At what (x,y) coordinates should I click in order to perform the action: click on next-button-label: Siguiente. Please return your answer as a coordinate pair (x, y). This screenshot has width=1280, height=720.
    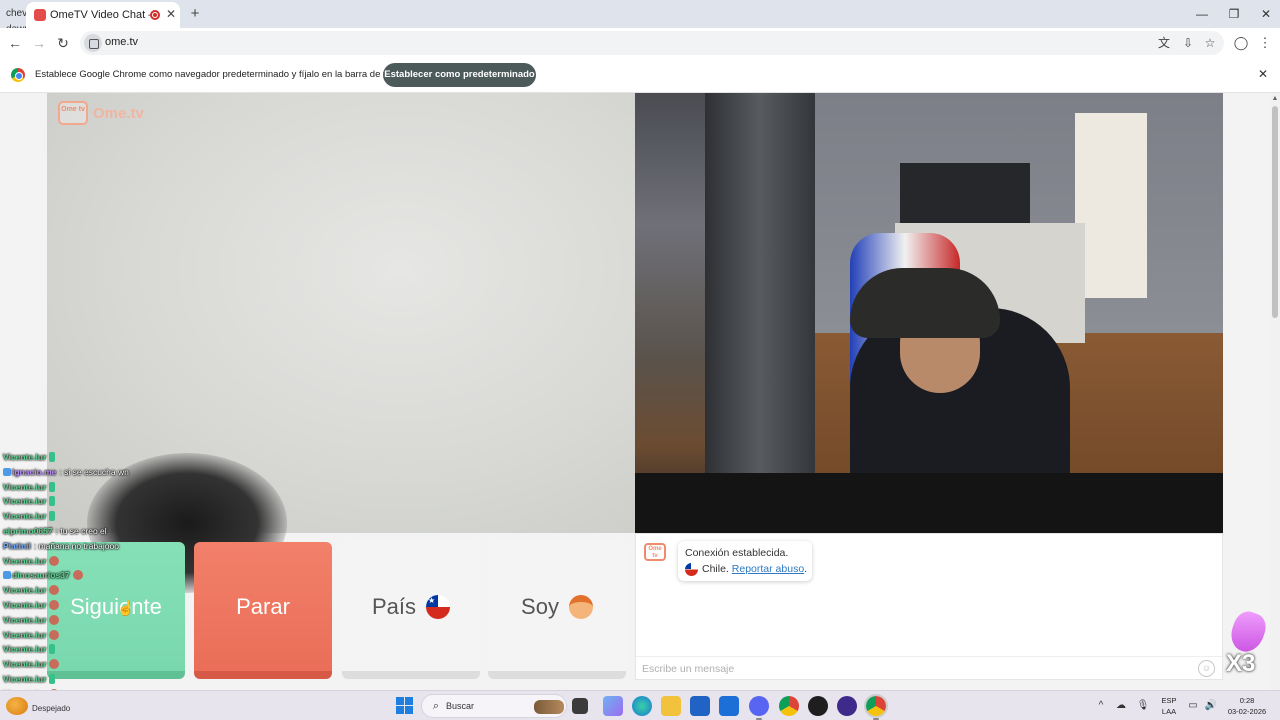
    Looking at the image, I should click on (116, 607).